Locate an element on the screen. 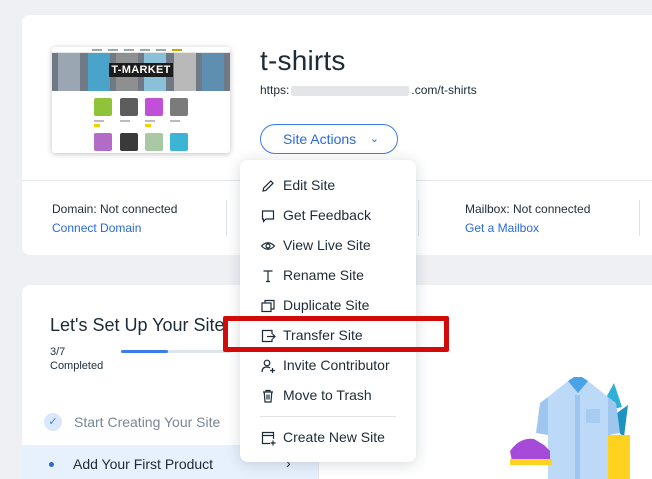 The width and height of the screenshot is (652, 479). site-actions-button: Site Actions ⌄ is located at coordinates (329, 139).